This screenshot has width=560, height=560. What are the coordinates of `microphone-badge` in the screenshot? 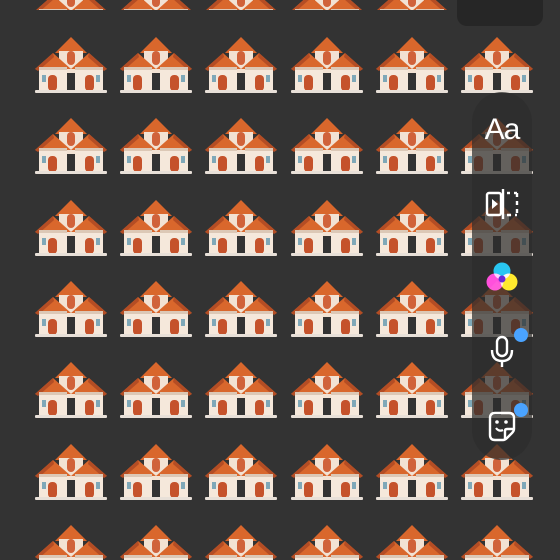 It's located at (521, 335).